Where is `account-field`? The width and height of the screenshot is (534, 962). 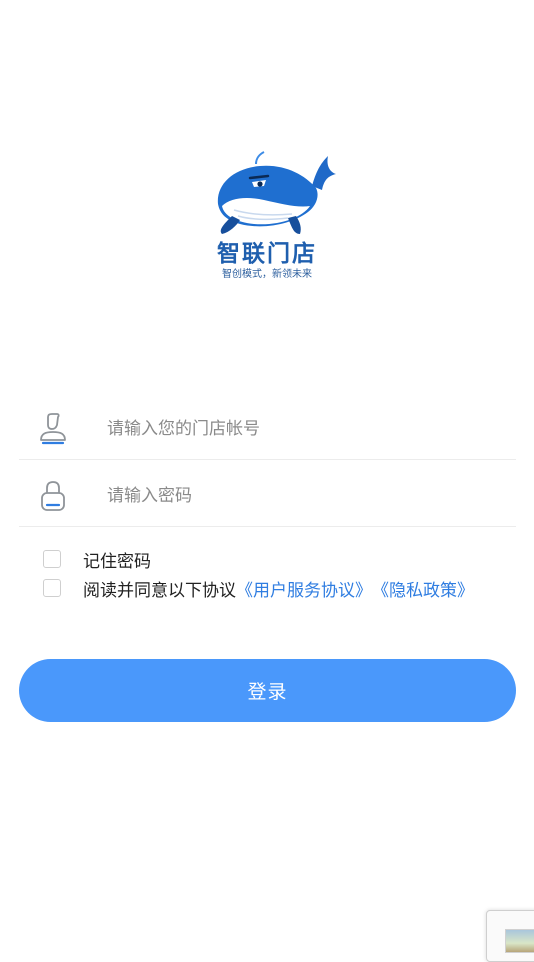
account-field is located at coordinates (267, 426).